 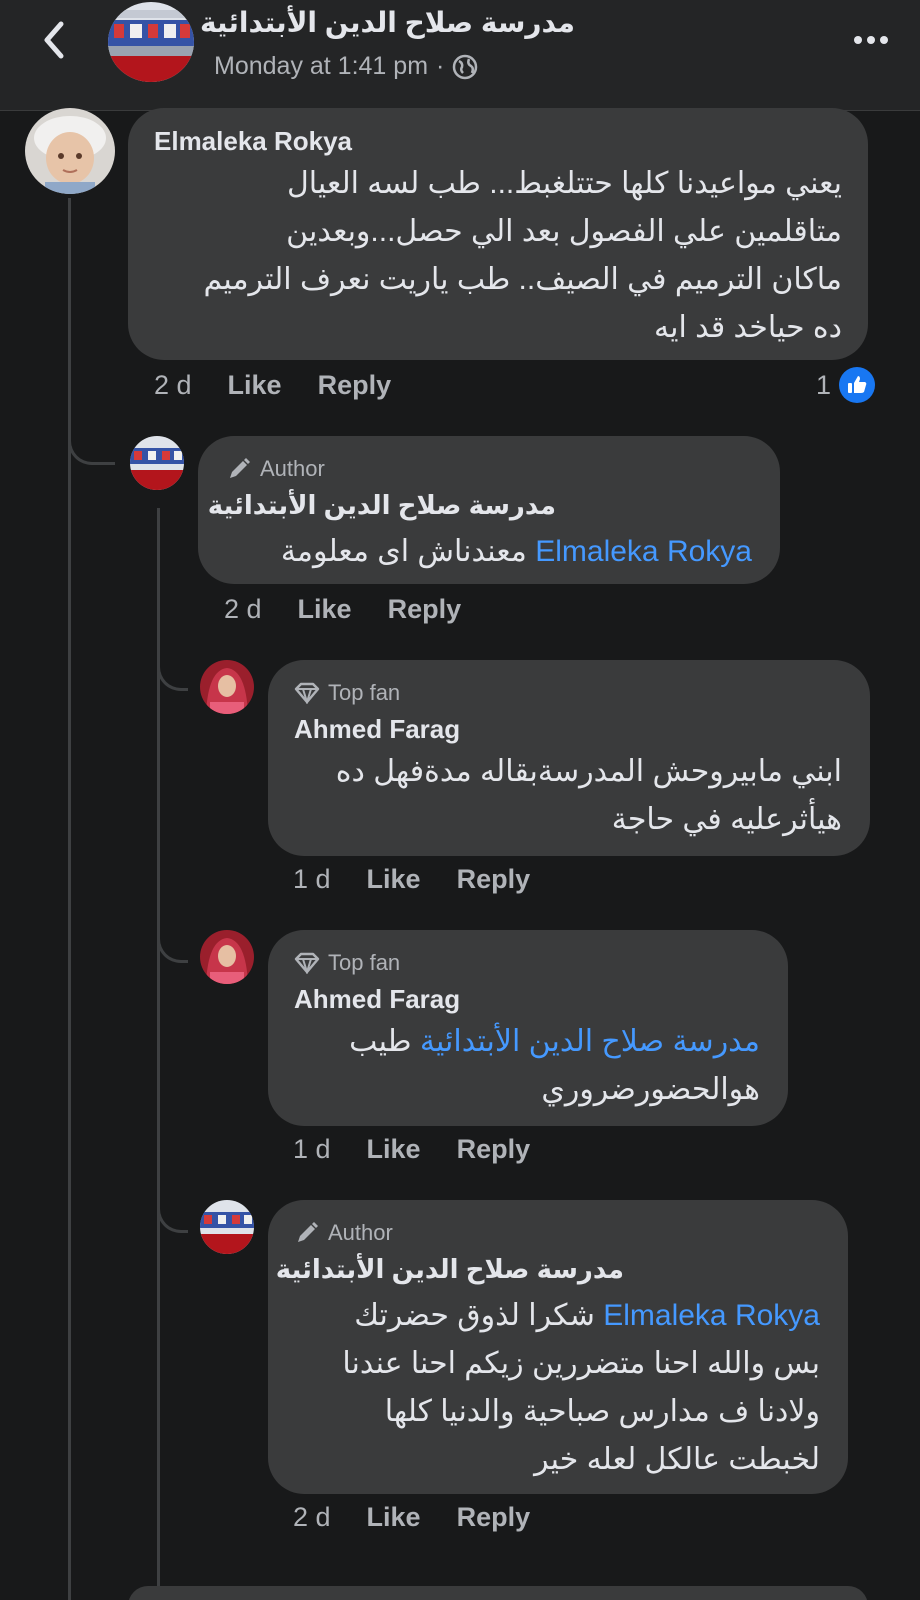 I want to click on more-options-button, so click(x=871, y=40).